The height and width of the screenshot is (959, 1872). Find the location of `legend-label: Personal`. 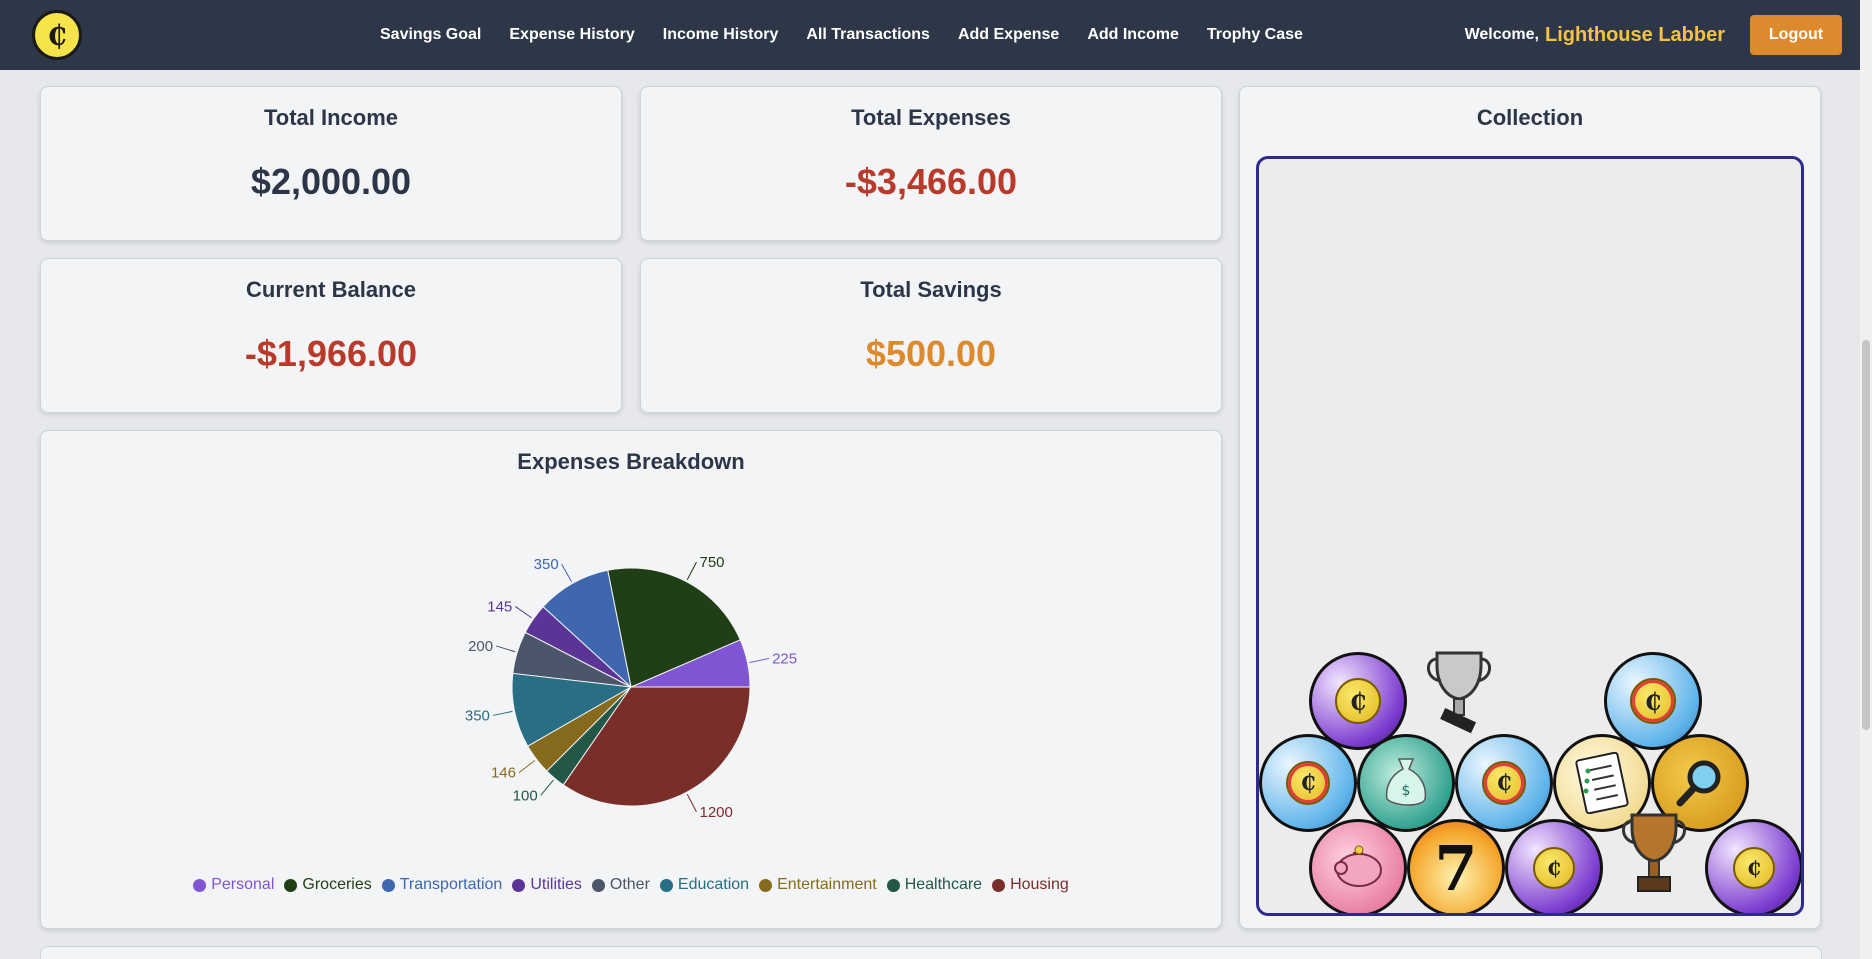

legend-label: Personal is located at coordinates (243, 884).